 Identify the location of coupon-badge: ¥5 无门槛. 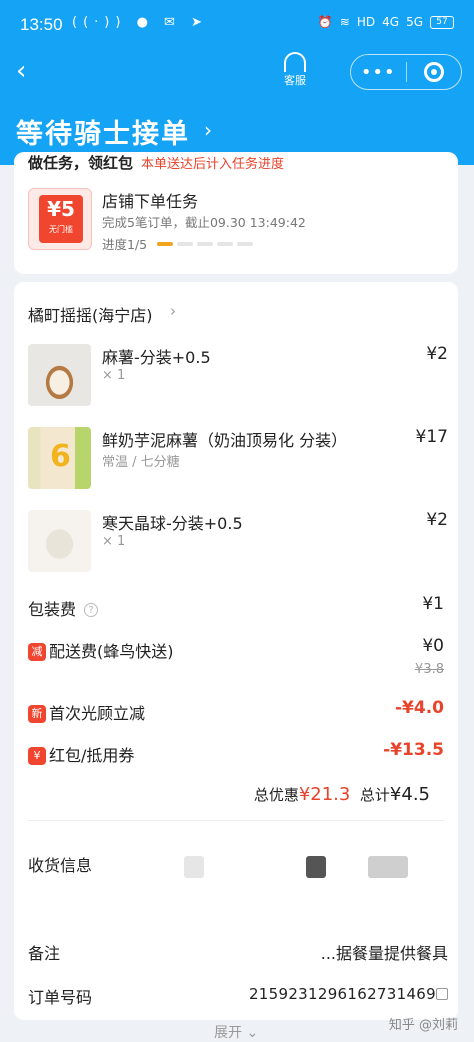
(60, 219).